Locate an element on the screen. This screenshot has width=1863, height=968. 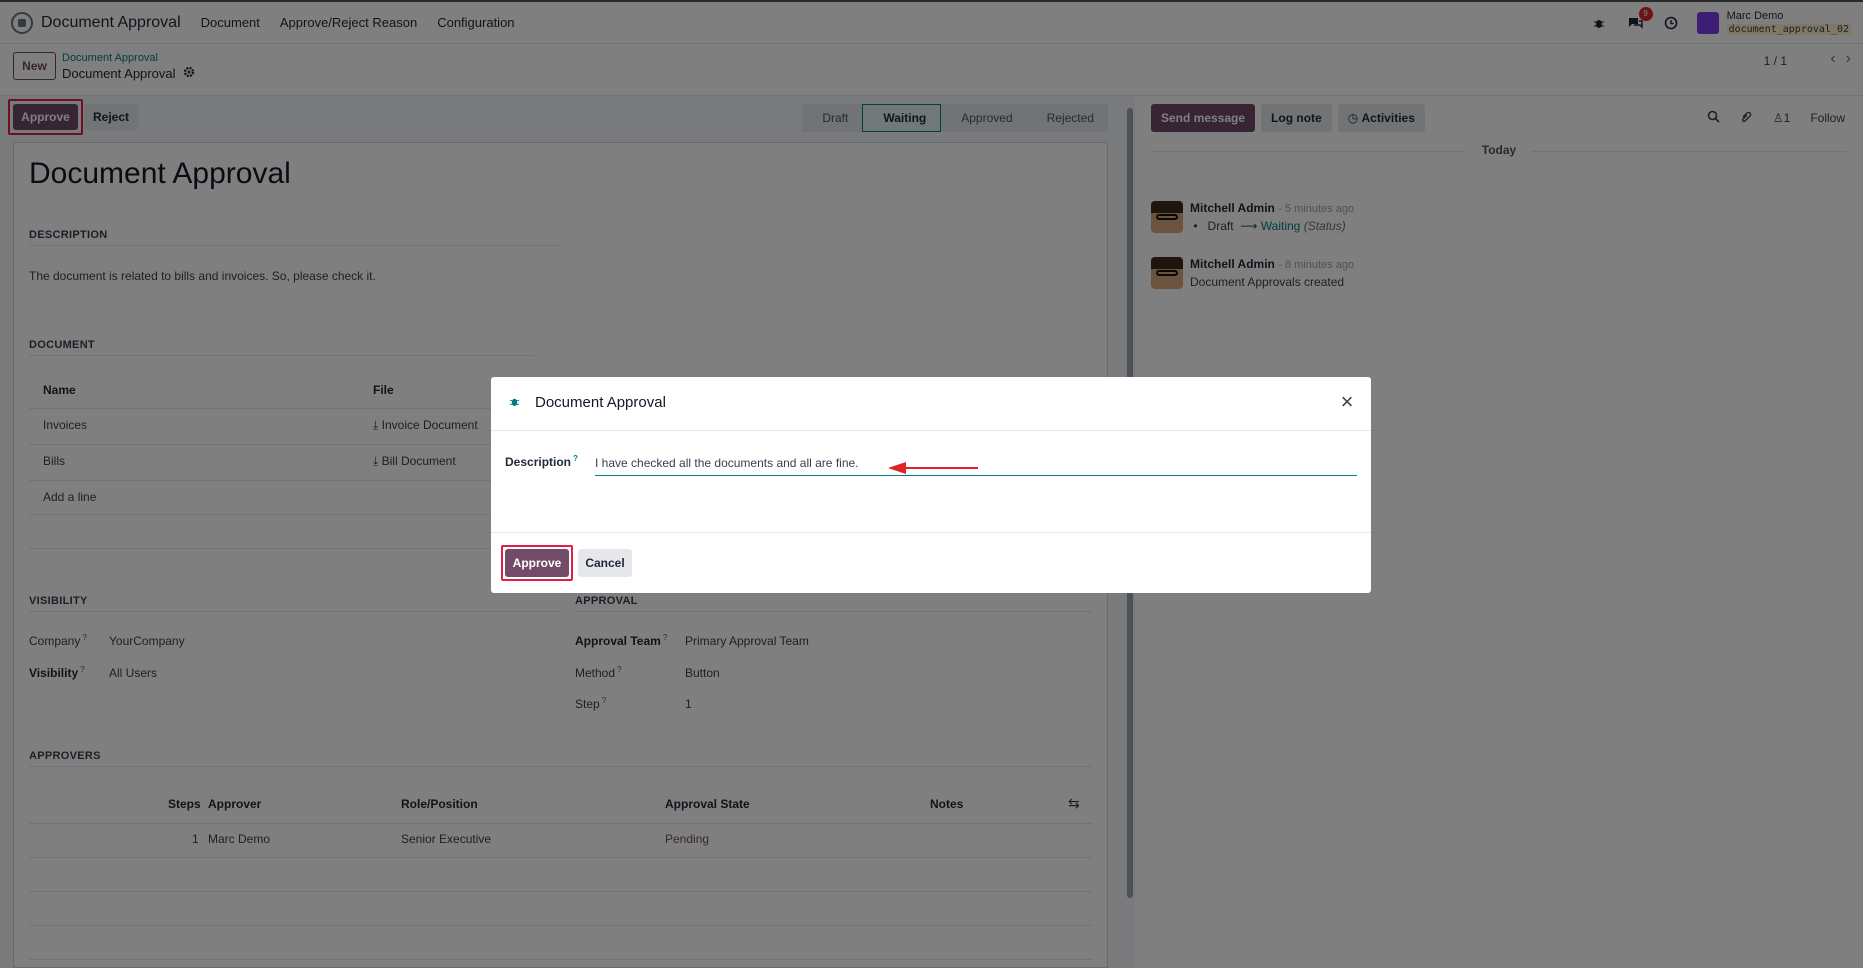
dialog-approve-button: Approve is located at coordinates (537, 563).